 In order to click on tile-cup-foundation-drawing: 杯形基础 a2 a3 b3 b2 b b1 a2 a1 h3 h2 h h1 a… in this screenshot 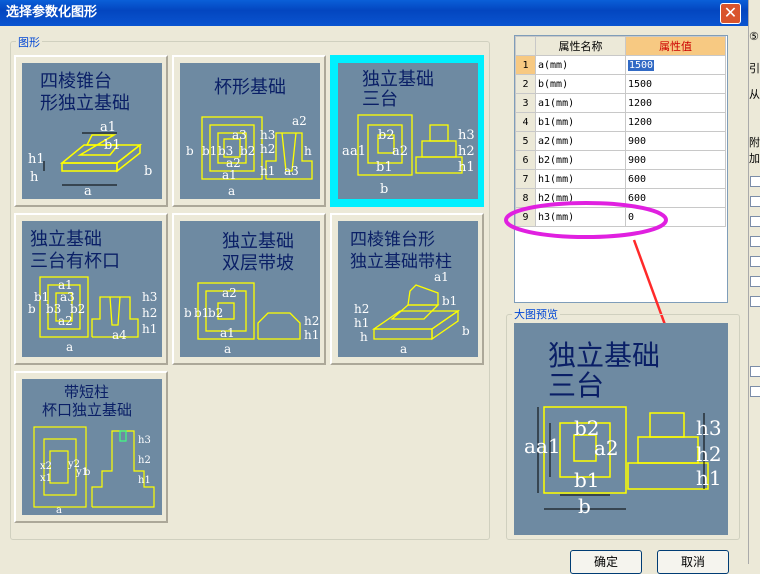, I will do `click(250, 131)`.